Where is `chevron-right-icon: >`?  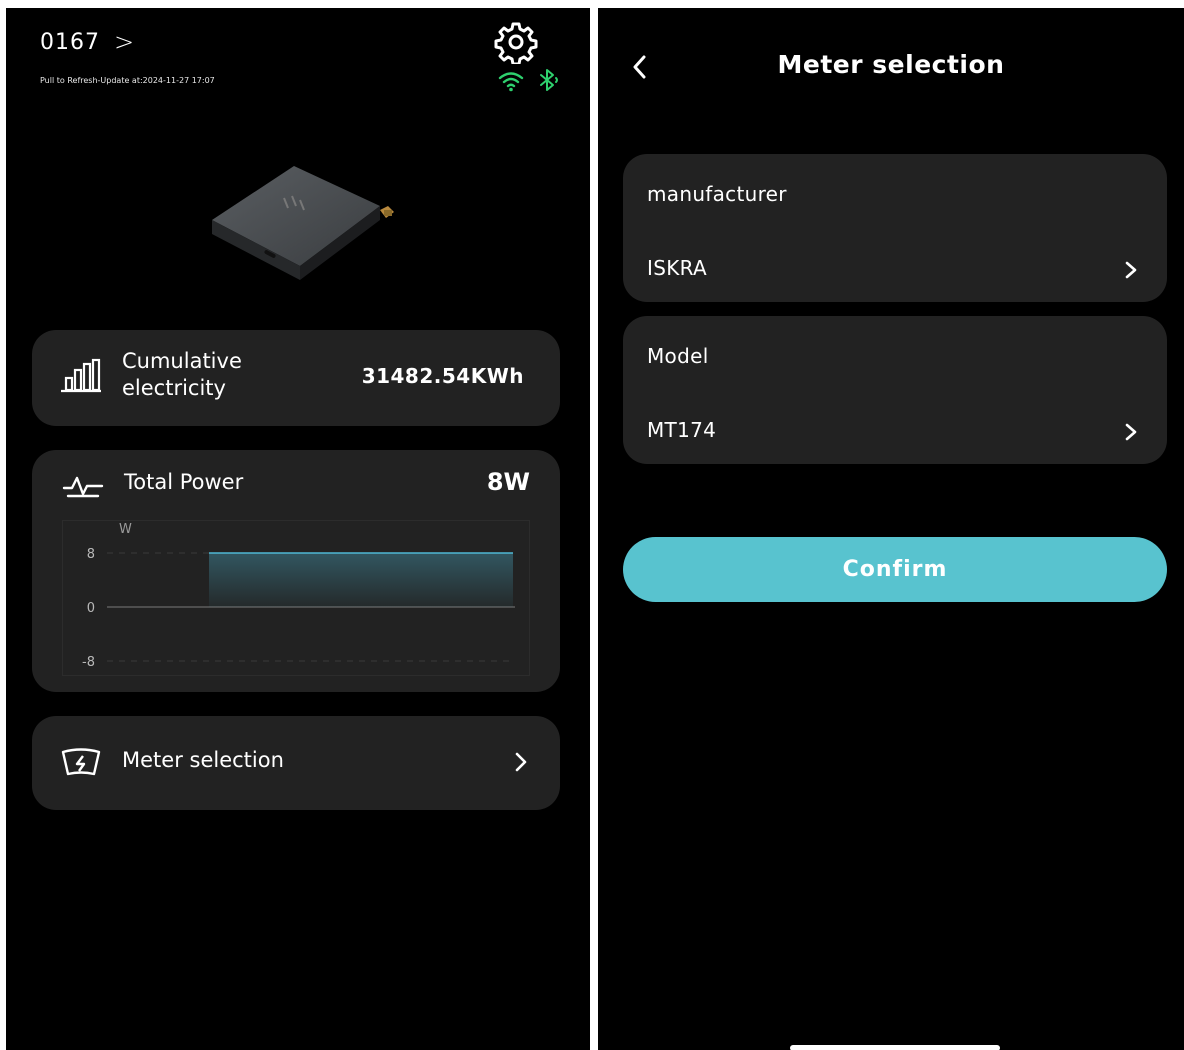
chevron-right-icon: > is located at coordinates (125, 42).